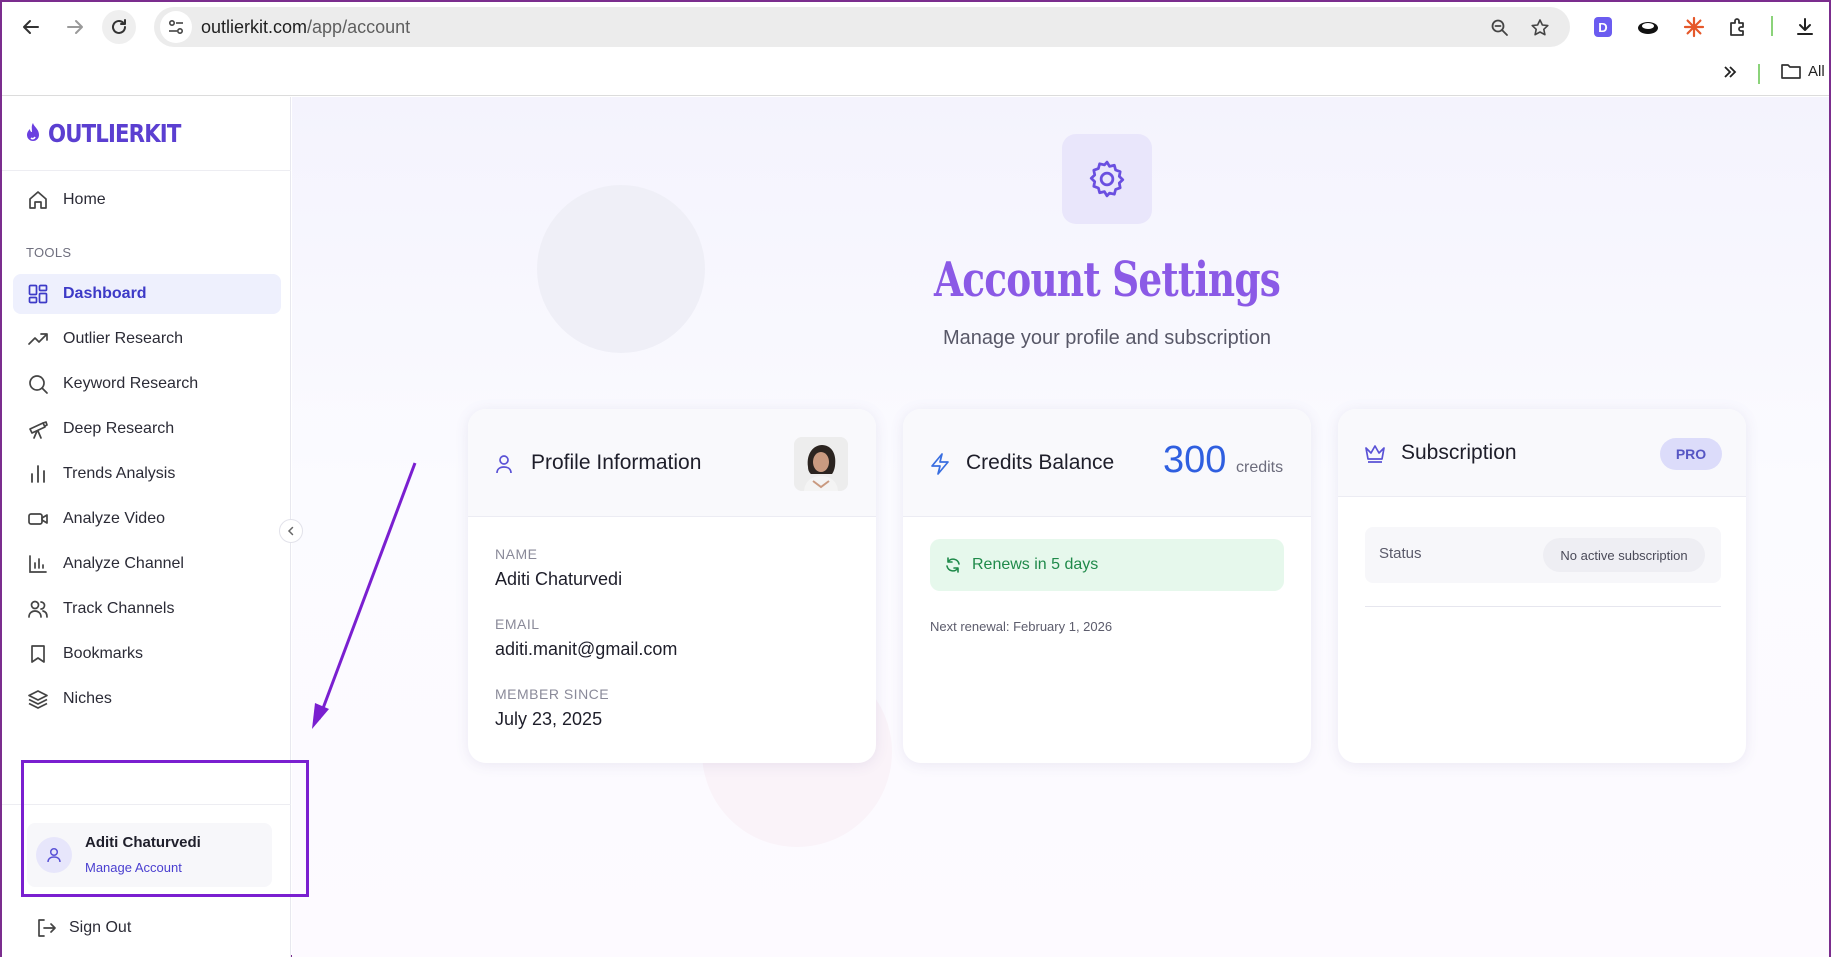 This screenshot has height=957, width=1831. What do you see at coordinates (84, 199) in the screenshot?
I see `sidebar-item-label: Home` at bounding box center [84, 199].